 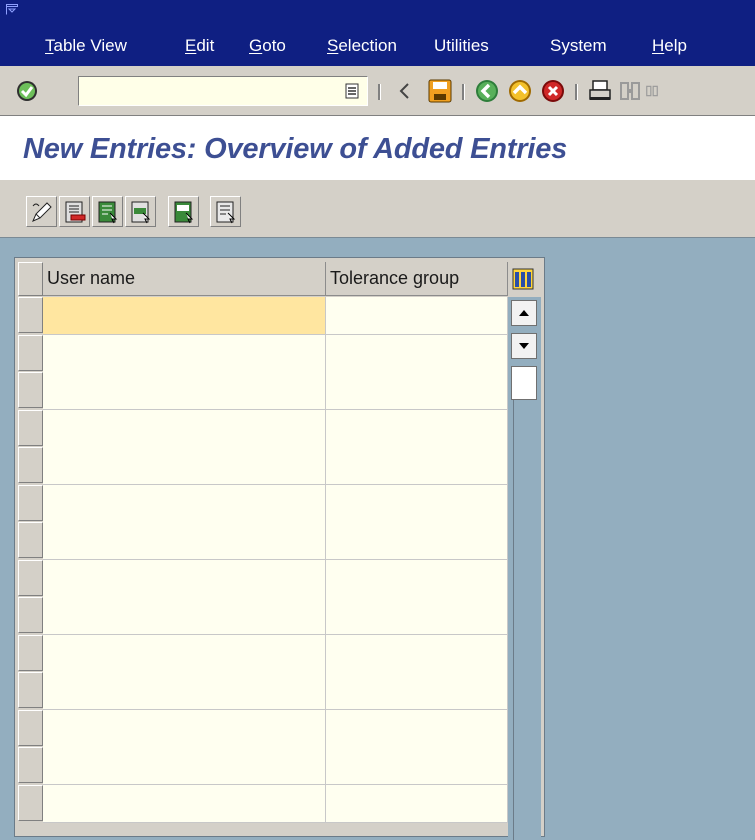 I want to click on select-block-button, so click(x=140, y=211).